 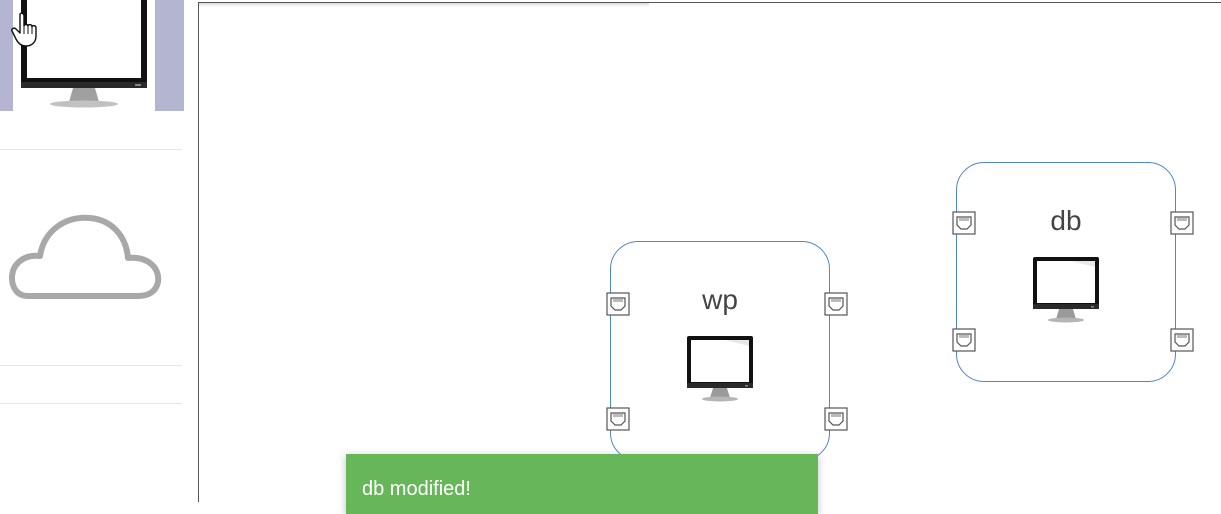 What do you see at coordinates (85, 256) in the screenshot?
I see `cloud-icon` at bounding box center [85, 256].